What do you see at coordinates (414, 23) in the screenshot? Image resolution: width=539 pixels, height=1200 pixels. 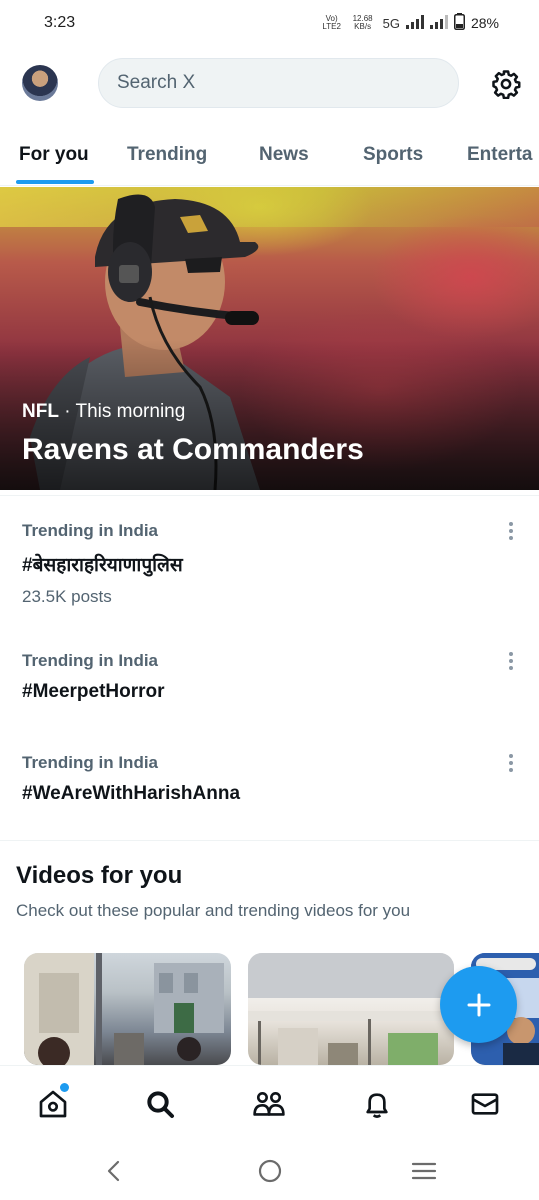 I see `signal-icon` at bounding box center [414, 23].